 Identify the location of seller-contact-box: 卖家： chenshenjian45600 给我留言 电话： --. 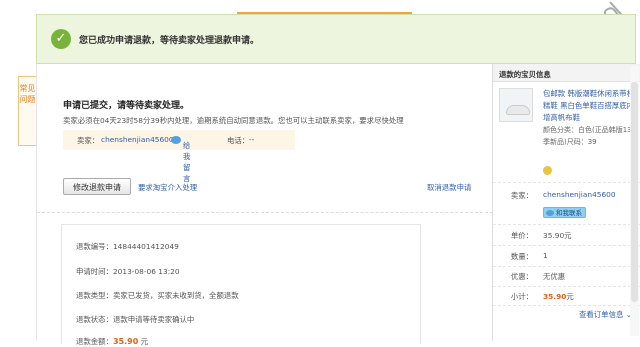
(179, 156).